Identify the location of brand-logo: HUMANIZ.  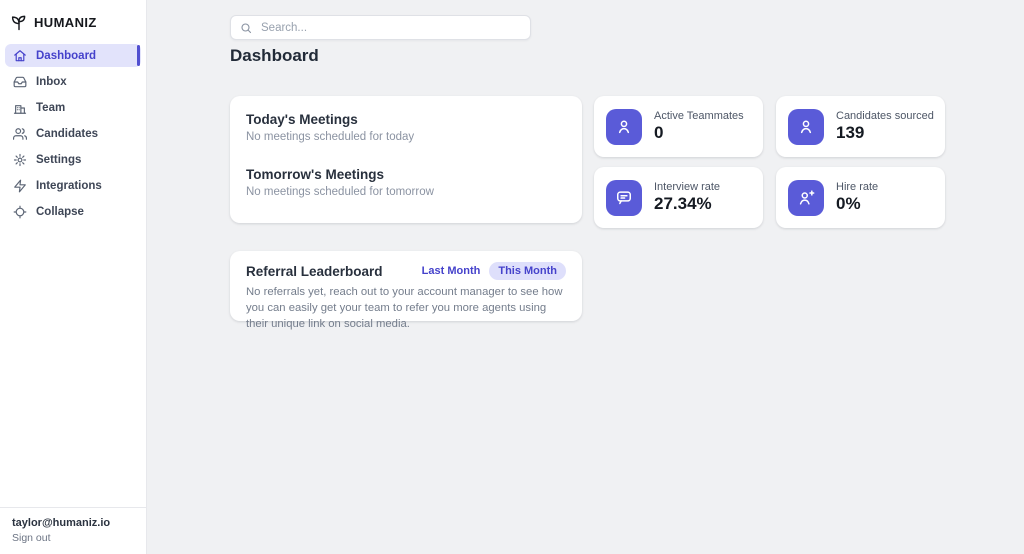
(73, 15).